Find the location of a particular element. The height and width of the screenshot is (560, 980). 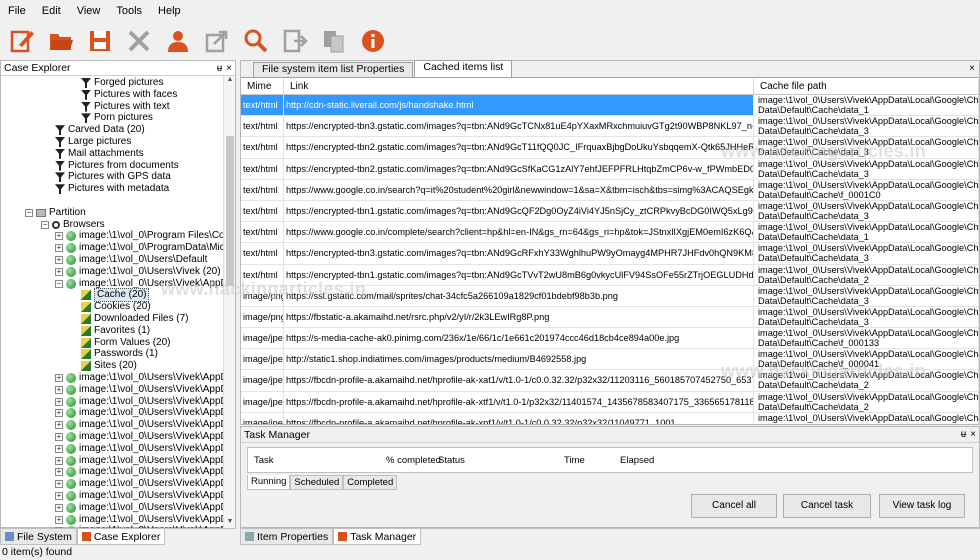

tab-scheduled: Scheduled is located at coordinates (317, 482).